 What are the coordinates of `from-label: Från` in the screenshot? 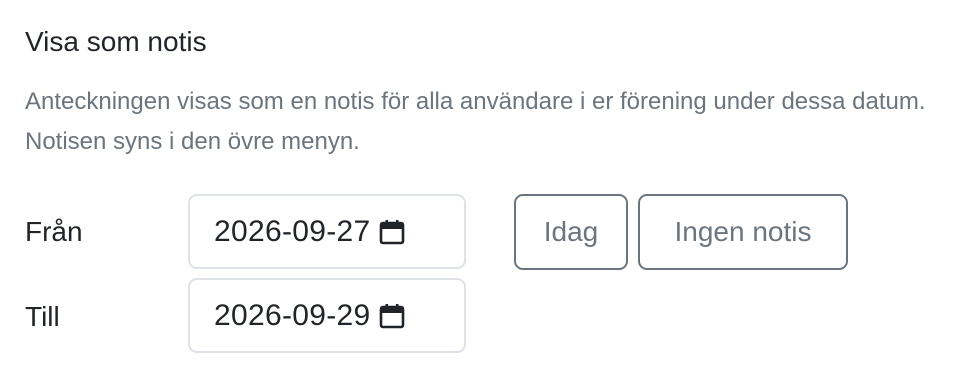 It's located at (54, 231).